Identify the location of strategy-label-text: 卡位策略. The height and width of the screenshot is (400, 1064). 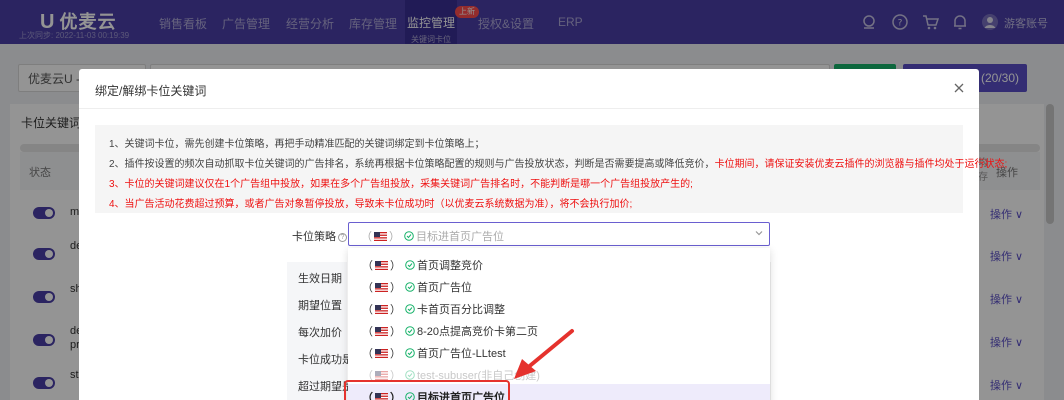
(314, 237).